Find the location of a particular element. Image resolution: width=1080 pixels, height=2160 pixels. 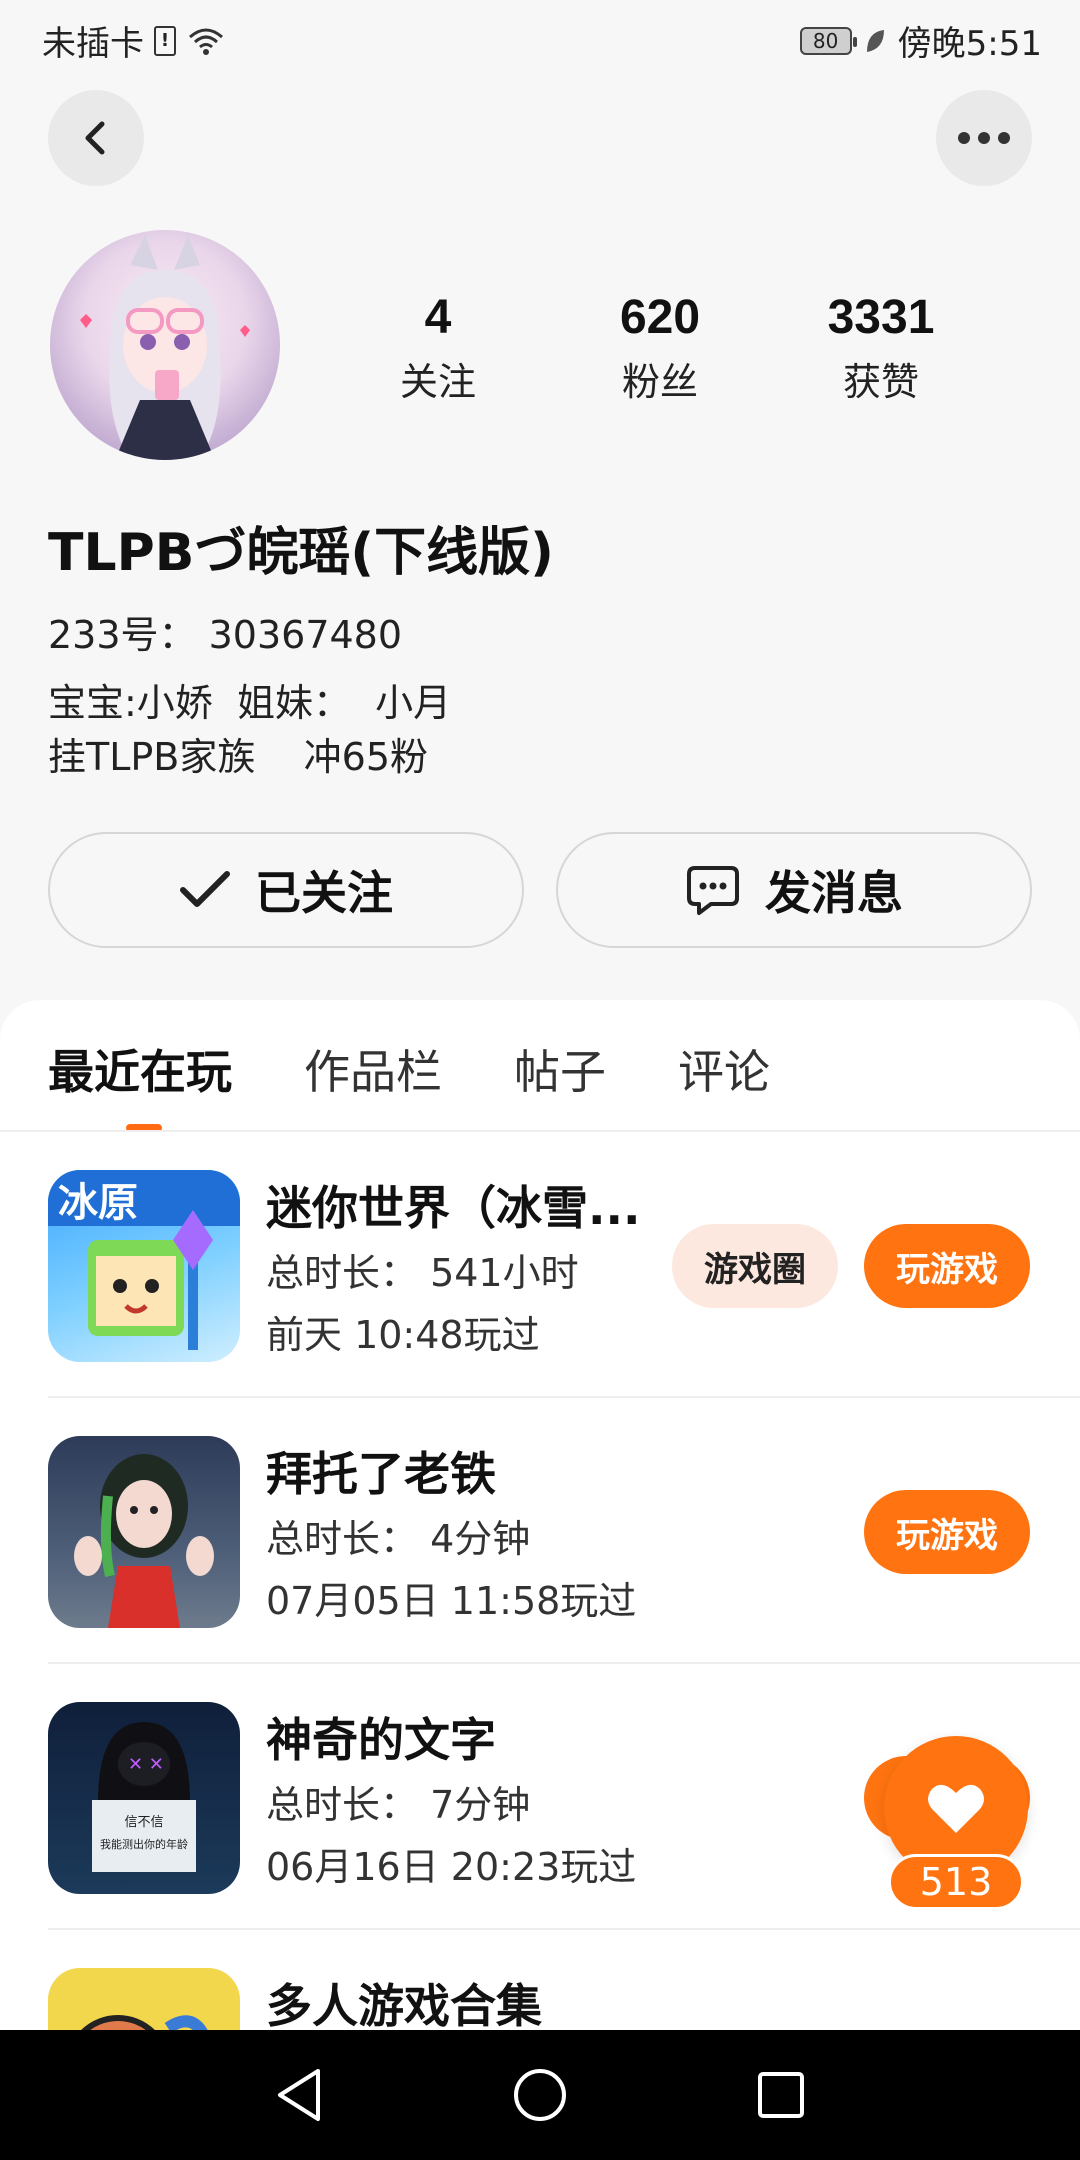

home-circle-icon is located at coordinates (540, 2095).